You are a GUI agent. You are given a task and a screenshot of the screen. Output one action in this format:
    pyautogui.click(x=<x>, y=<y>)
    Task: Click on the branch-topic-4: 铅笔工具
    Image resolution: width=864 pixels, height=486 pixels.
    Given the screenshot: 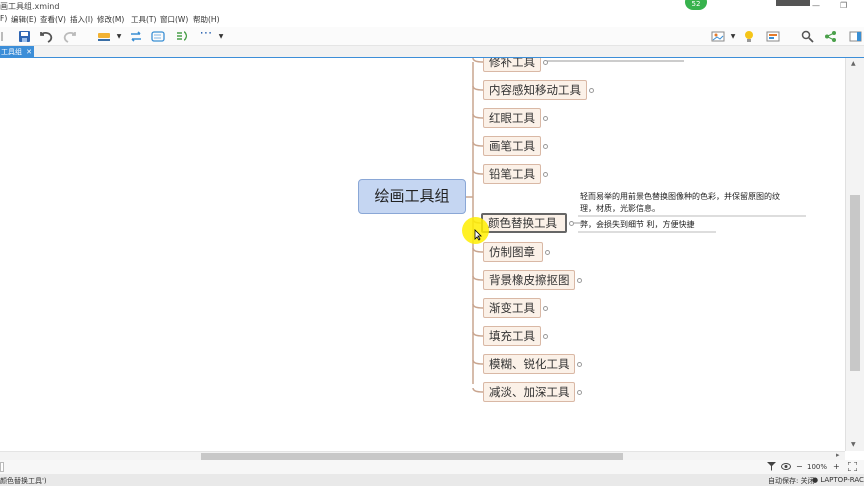 What is the action you would take?
    pyautogui.click(x=512, y=174)
    